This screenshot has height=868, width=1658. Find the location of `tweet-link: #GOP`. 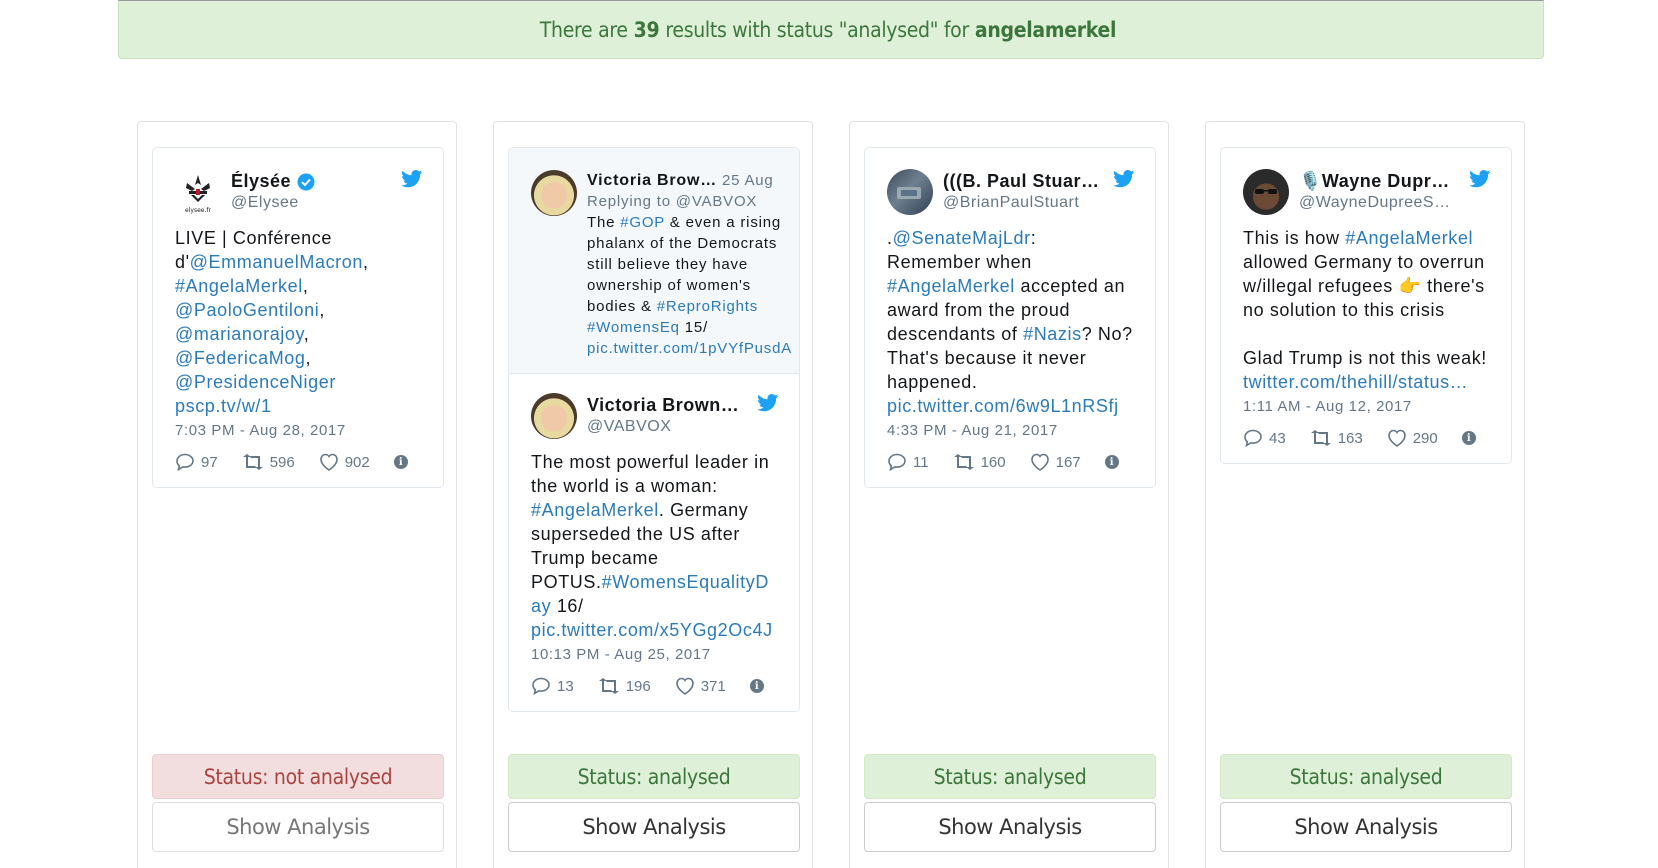

tweet-link: #GOP is located at coordinates (642, 222).